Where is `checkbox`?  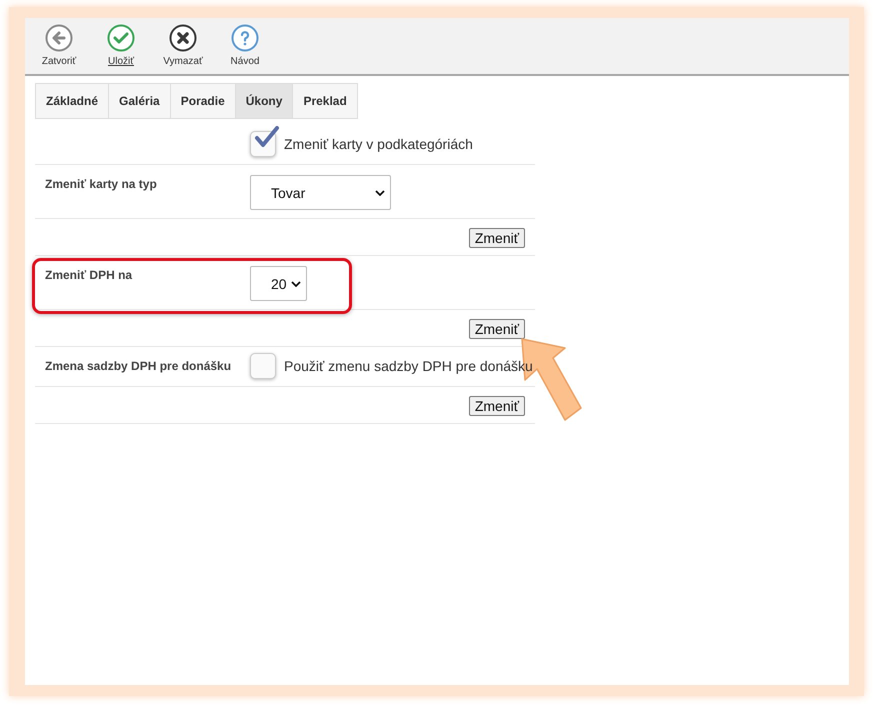 checkbox is located at coordinates (263, 366).